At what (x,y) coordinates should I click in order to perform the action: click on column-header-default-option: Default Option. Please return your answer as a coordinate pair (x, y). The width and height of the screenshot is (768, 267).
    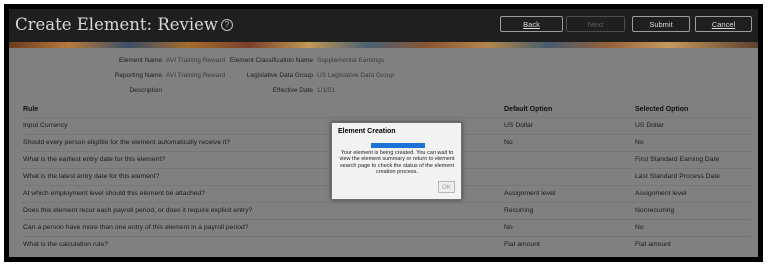
    Looking at the image, I should click on (528, 109).